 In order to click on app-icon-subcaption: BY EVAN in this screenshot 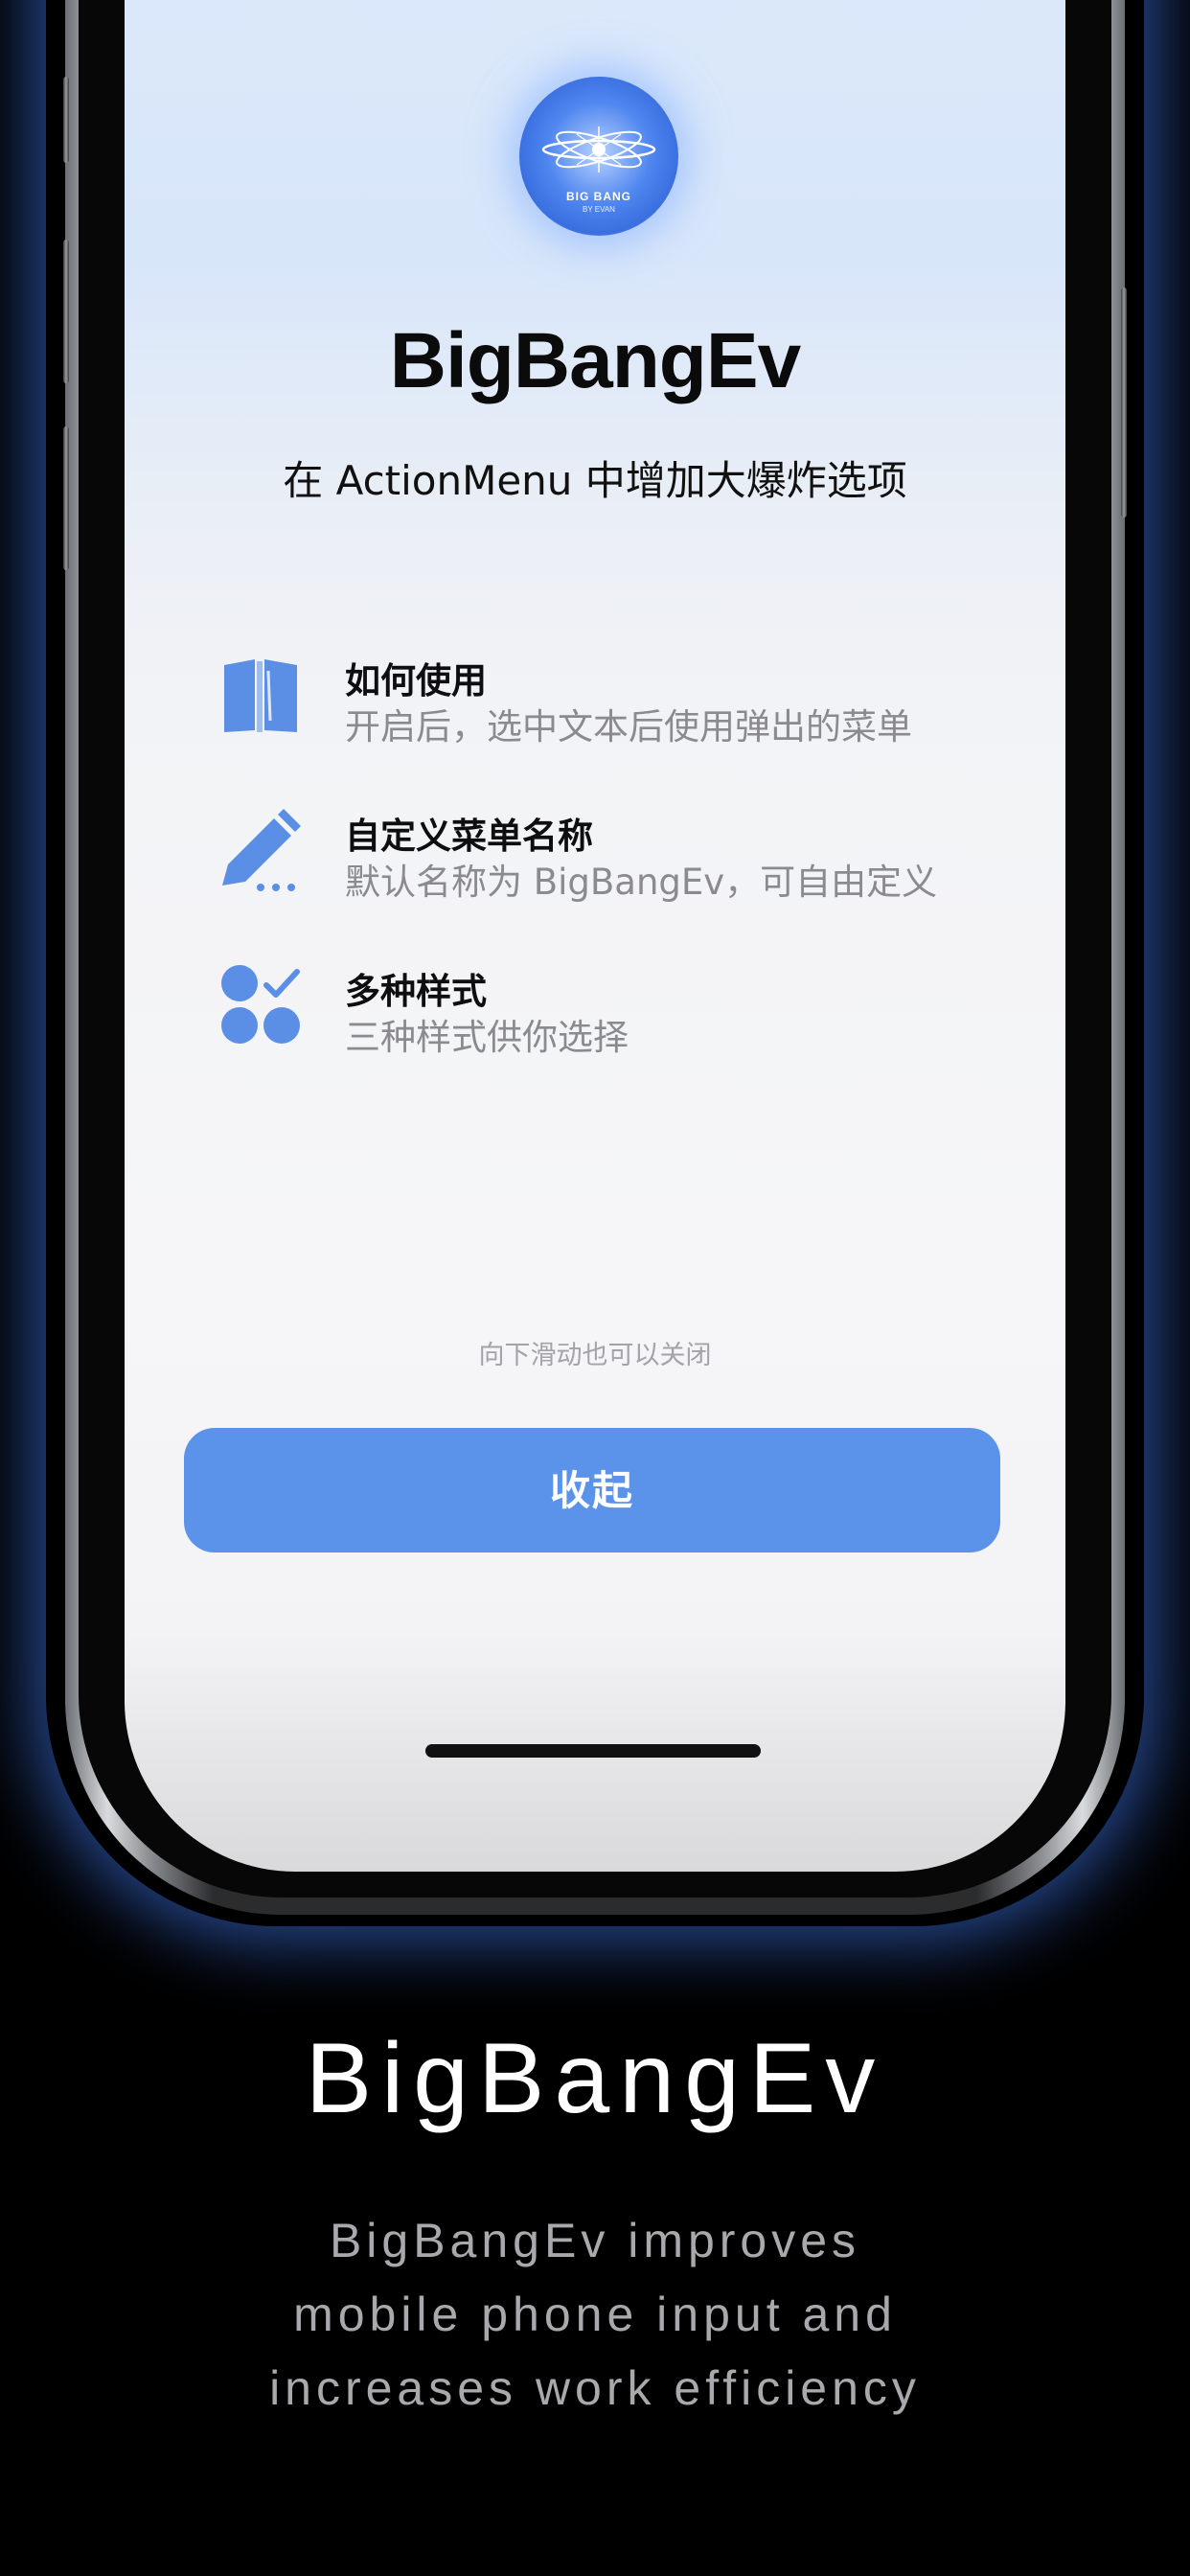, I will do `click(599, 209)`.